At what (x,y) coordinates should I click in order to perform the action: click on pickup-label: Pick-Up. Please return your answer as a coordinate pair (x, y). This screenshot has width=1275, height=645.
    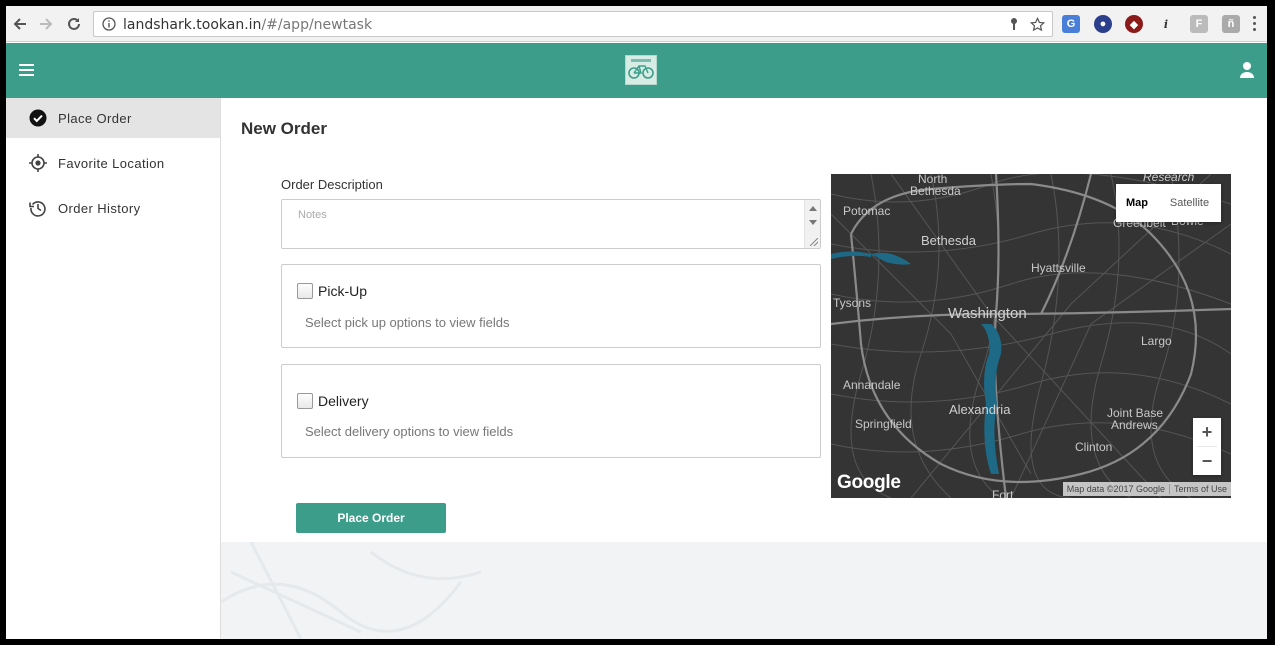
    Looking at the image, I should click on (343, 291).